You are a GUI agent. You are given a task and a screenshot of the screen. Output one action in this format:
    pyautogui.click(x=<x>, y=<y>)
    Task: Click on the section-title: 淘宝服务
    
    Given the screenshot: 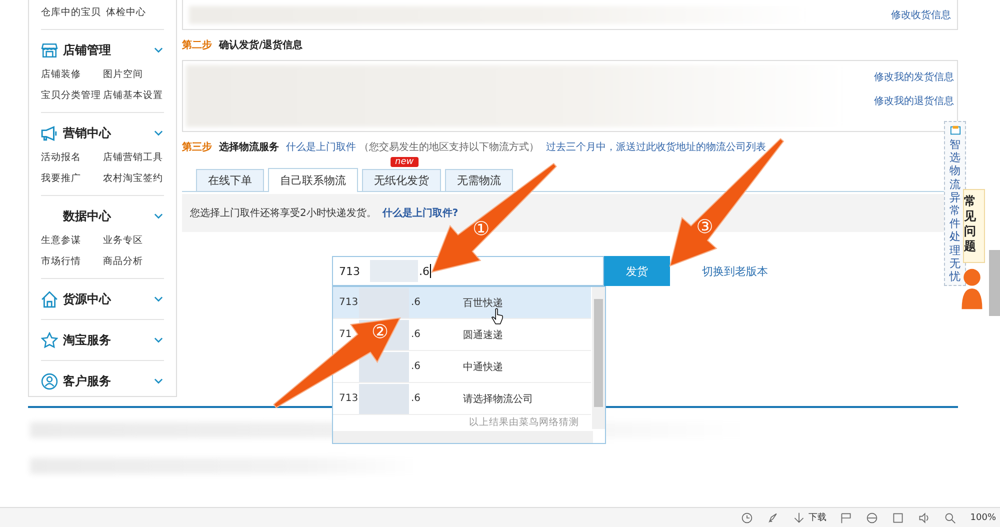 What is the action you would take?
    pyautogui.click(x=108, y=340)
    